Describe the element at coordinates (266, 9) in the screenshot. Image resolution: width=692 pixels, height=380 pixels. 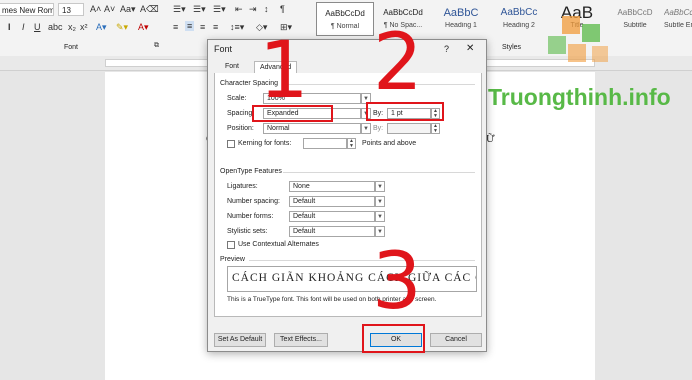
I see `sort-icon: ↕` at that location.